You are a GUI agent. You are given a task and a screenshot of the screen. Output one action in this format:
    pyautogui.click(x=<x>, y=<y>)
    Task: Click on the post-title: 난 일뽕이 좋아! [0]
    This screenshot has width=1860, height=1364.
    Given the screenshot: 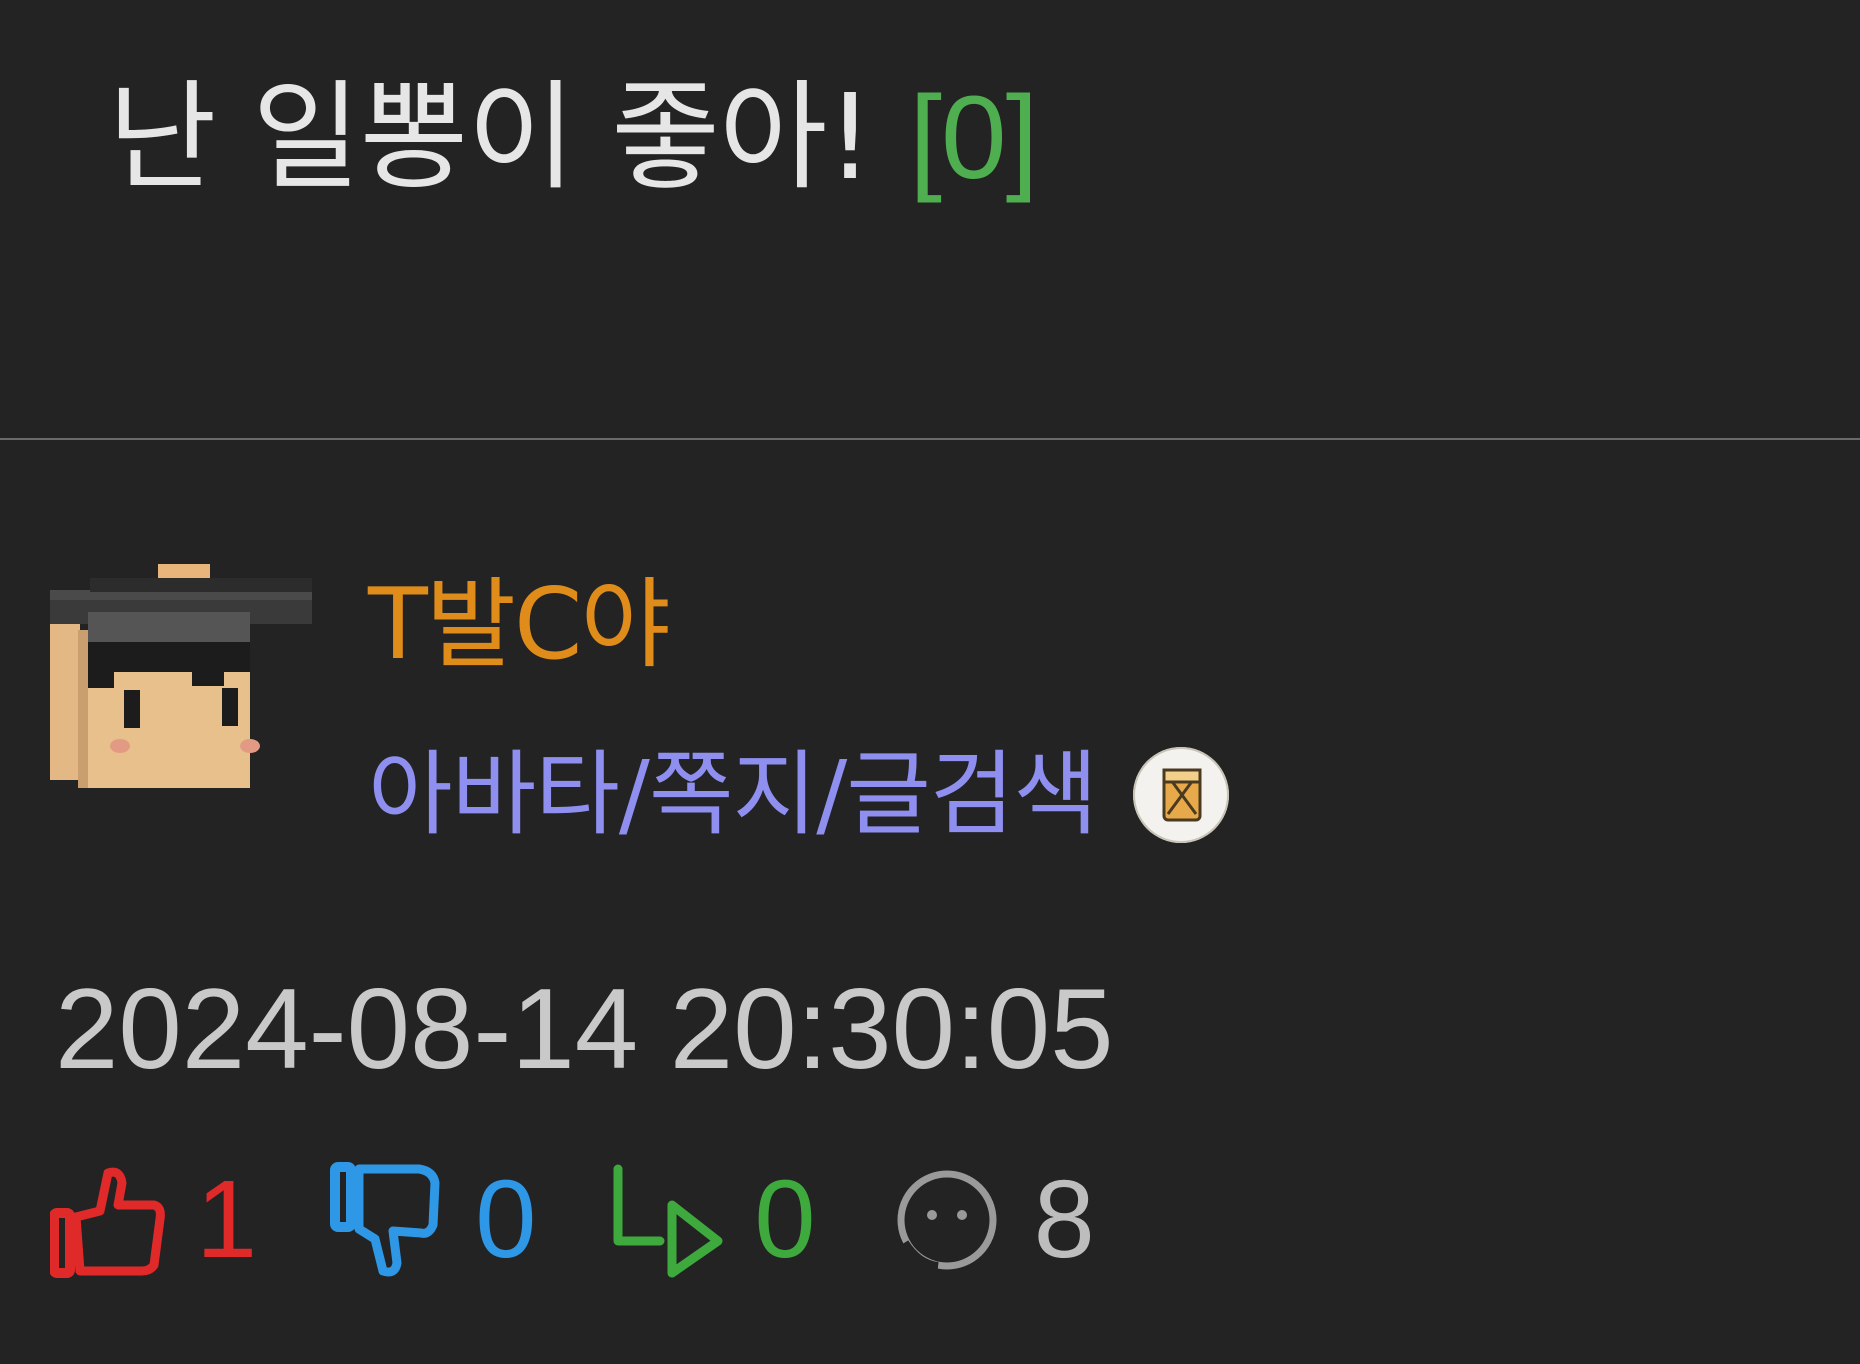 What is the action you would take?
    pyautogui.click(x=573, y=137)
    